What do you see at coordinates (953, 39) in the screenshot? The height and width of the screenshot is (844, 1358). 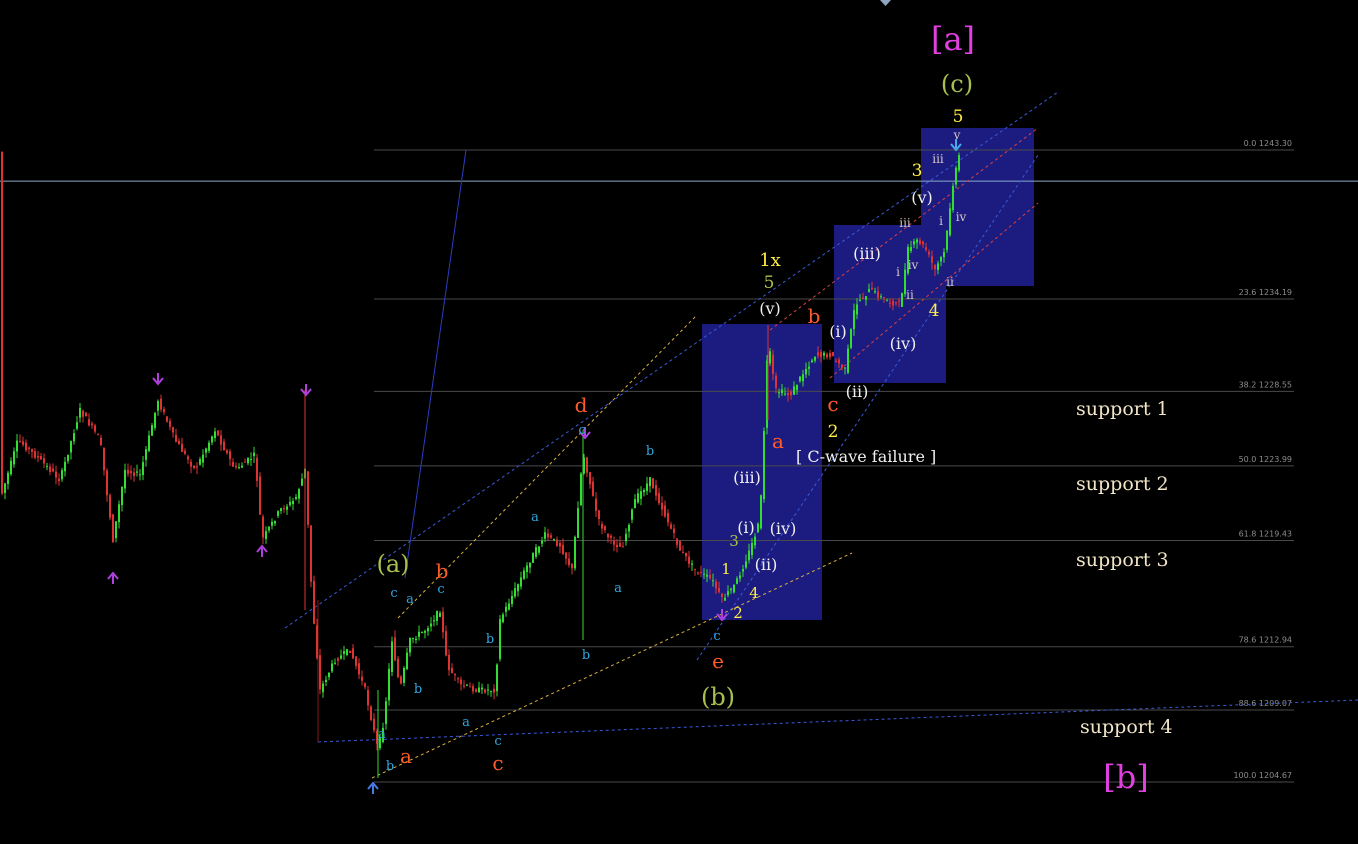 I see `wave-label-primary: [a]` at bounding box center [953, 39].